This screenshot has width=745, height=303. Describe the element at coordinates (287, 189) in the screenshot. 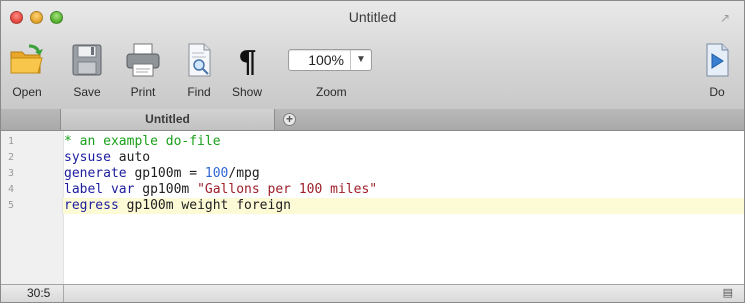

I see `code-string: "Gallons per 100 miles"` at that location.